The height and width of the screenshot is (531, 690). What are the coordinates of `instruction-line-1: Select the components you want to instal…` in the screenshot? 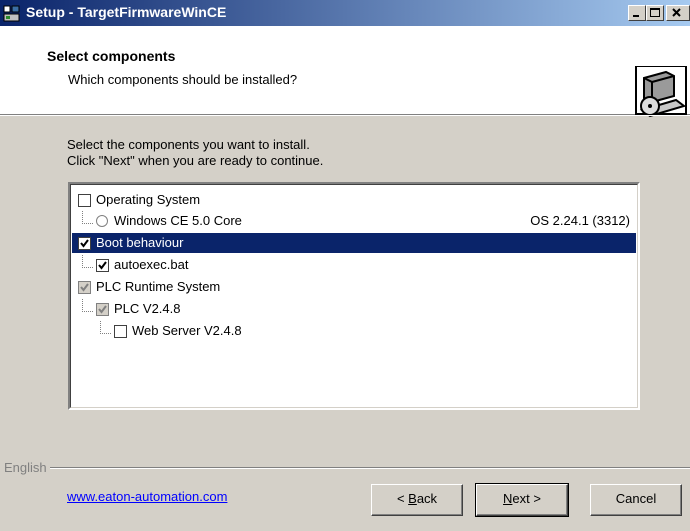 It's located at (188, 144).